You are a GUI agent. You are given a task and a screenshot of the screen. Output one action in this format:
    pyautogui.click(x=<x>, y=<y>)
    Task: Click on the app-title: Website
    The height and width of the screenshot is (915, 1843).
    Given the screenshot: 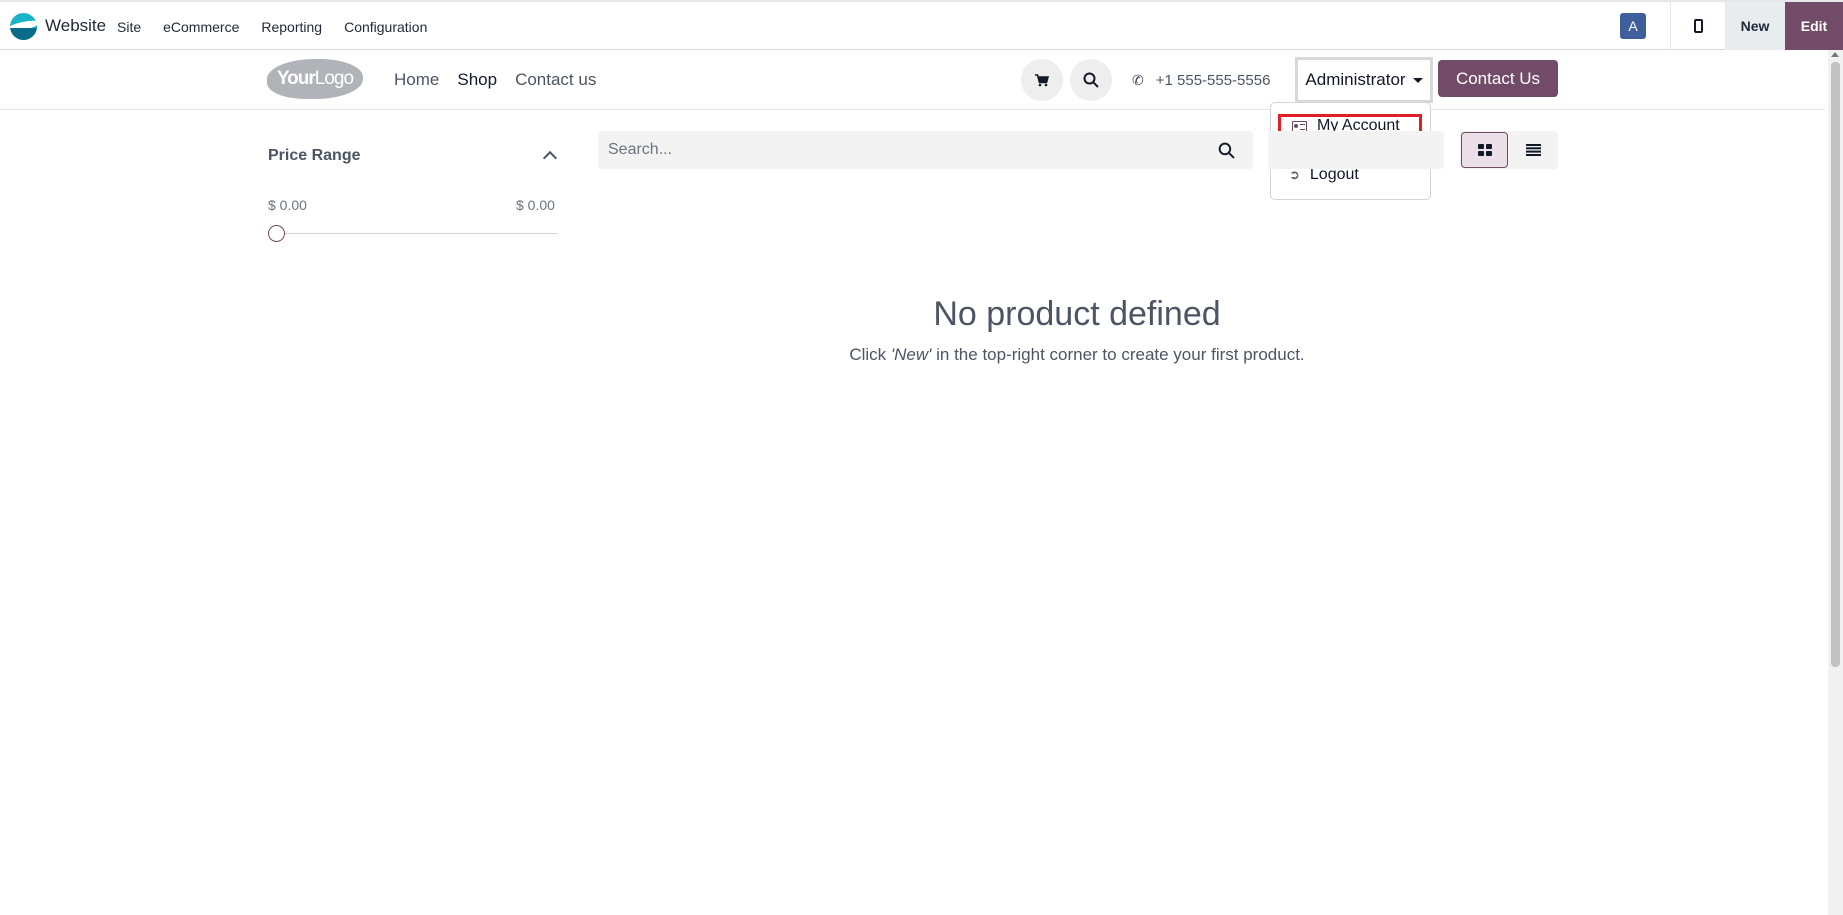 What is the action you would take?
    pyautogui.click(x=76, y=25)
    